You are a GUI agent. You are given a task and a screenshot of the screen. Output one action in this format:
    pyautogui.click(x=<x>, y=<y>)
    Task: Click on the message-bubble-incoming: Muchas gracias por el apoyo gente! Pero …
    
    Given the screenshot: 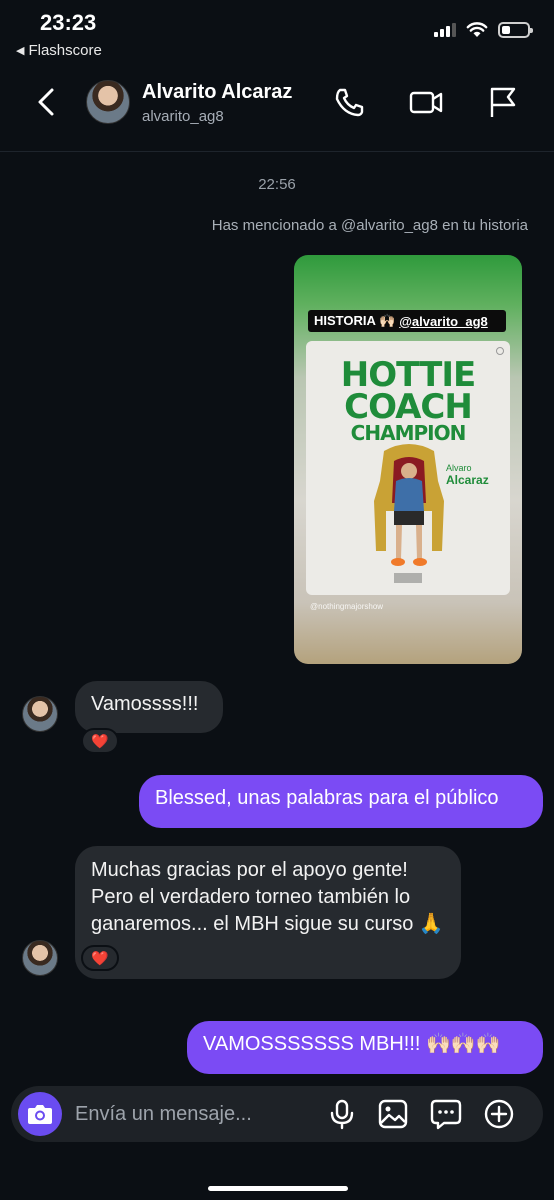 What is the action you would take?
    pyautogui.click(x=268, y=912)
    